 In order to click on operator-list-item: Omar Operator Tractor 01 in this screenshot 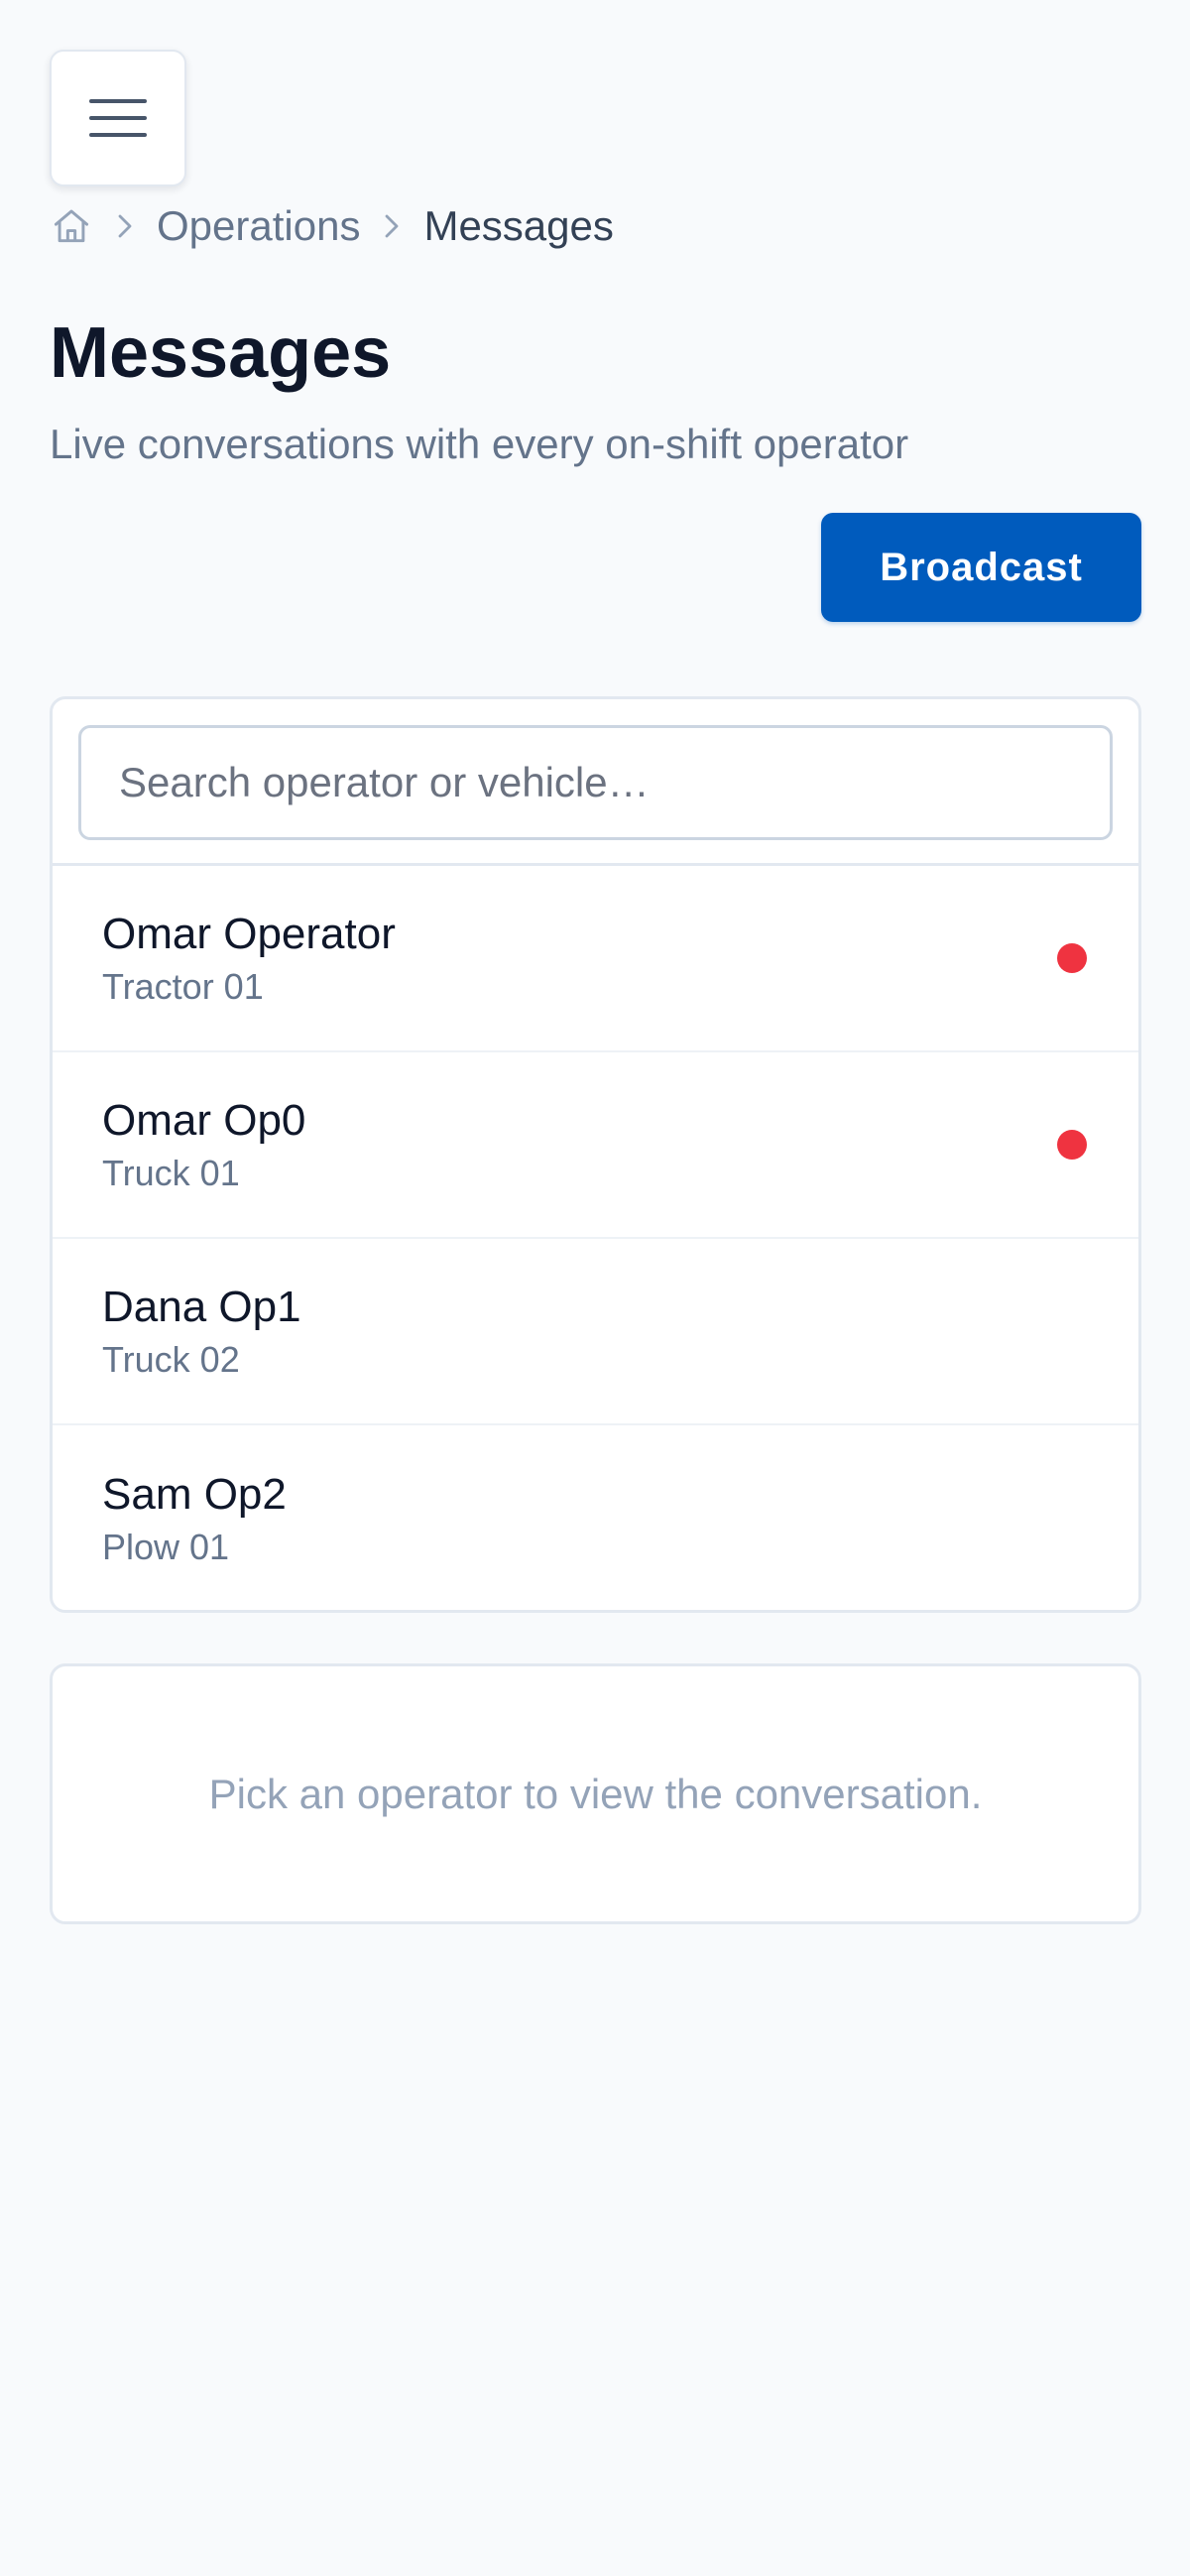, I will do `click(595, 959)`.